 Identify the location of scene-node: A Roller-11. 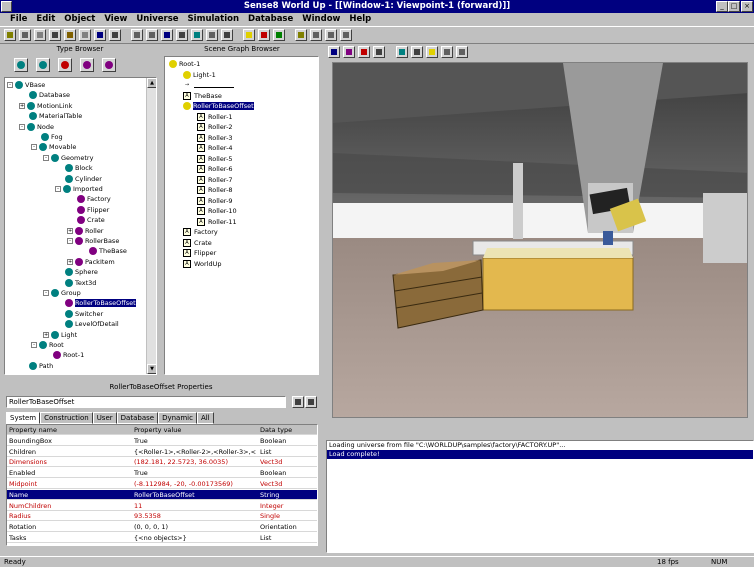
(217, 222).